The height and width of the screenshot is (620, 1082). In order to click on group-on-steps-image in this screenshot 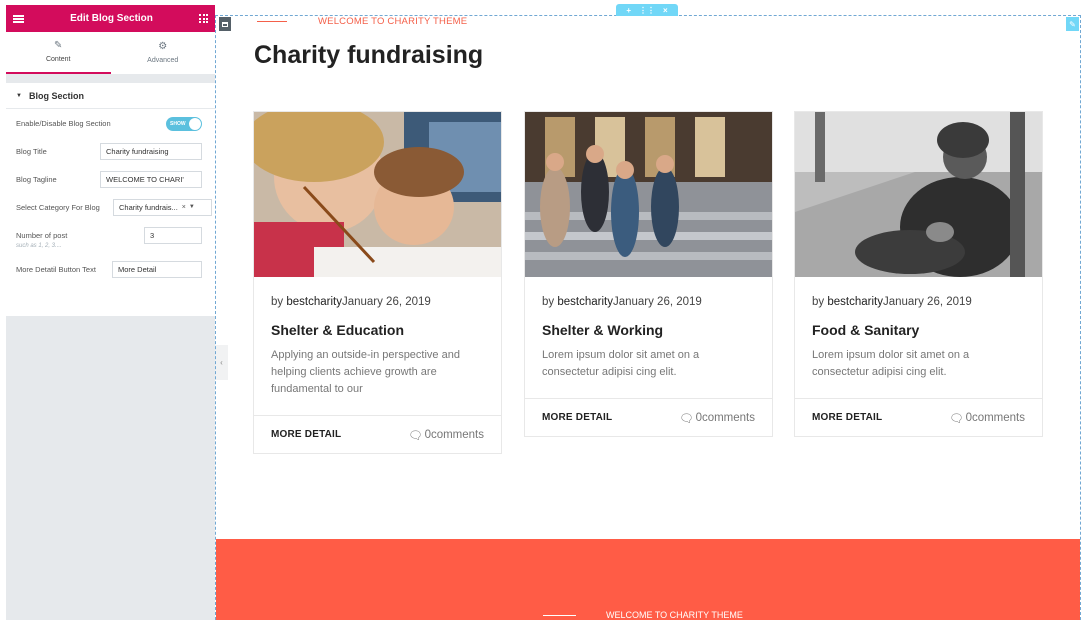, I will do `click(648, 194)`.